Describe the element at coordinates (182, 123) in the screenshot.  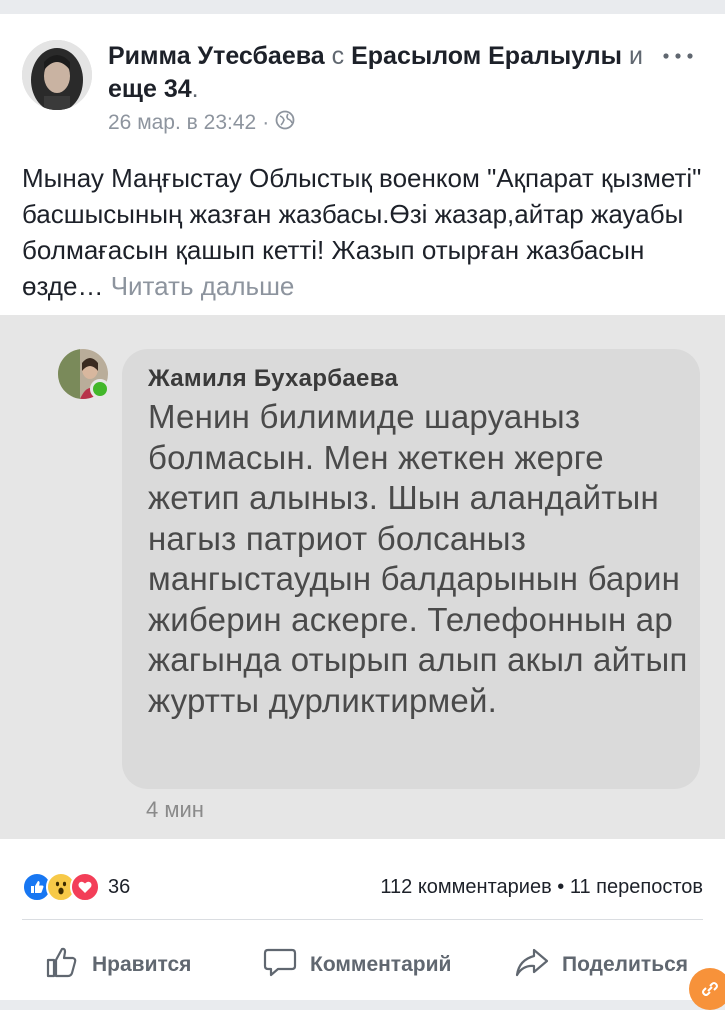
I see `post-timestamp: 26 мар. в 23:42` at that location.